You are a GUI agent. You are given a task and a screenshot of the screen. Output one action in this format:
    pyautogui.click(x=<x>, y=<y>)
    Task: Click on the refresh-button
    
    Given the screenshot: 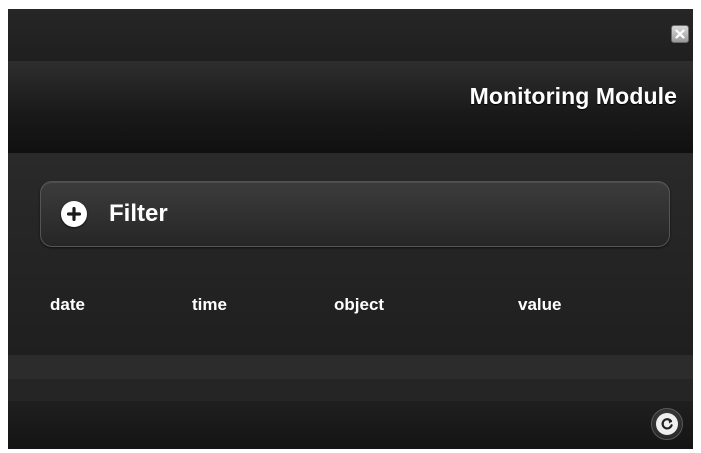 What is the action you would take?
    pyautogui.click(x=667, y=424)
    